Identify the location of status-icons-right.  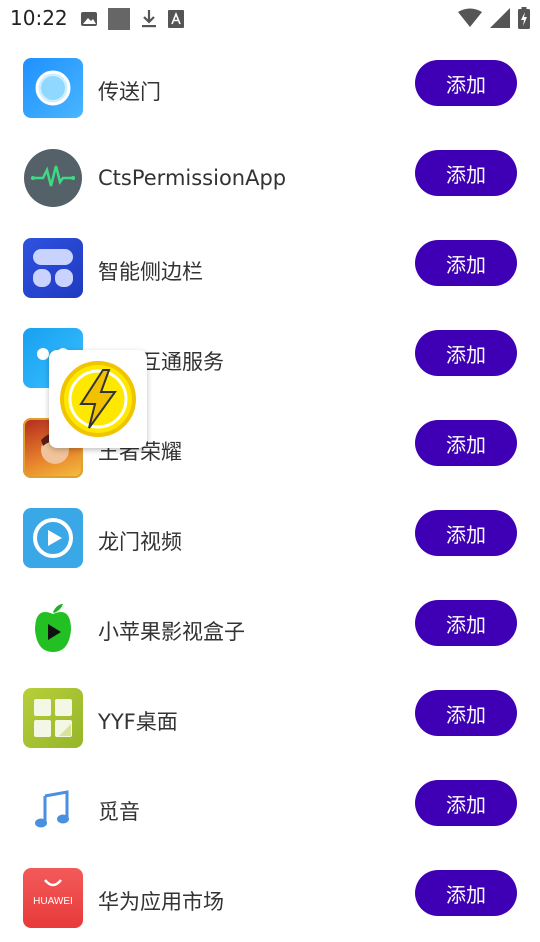
(494, 18).